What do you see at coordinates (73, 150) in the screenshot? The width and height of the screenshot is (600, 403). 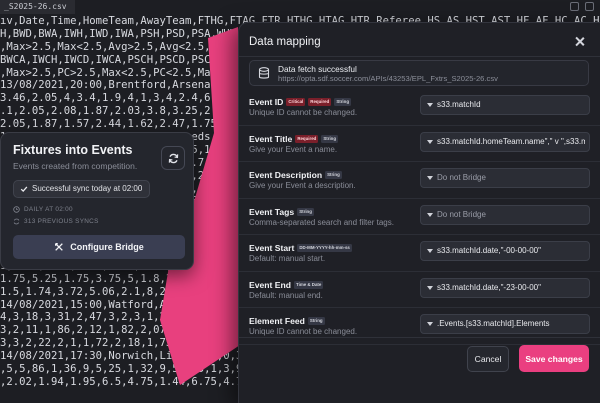 I see `fixtures-title: Fixtures into Events` at bounding box center [73, 150].